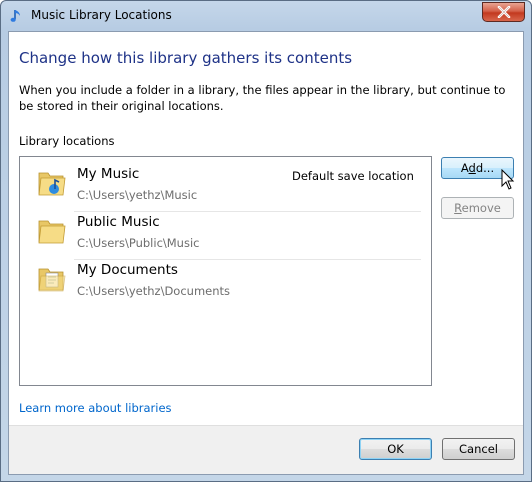  Describe the element at coordinates (17, 16) in the screenshot. I see `music-note-icon` at that location.